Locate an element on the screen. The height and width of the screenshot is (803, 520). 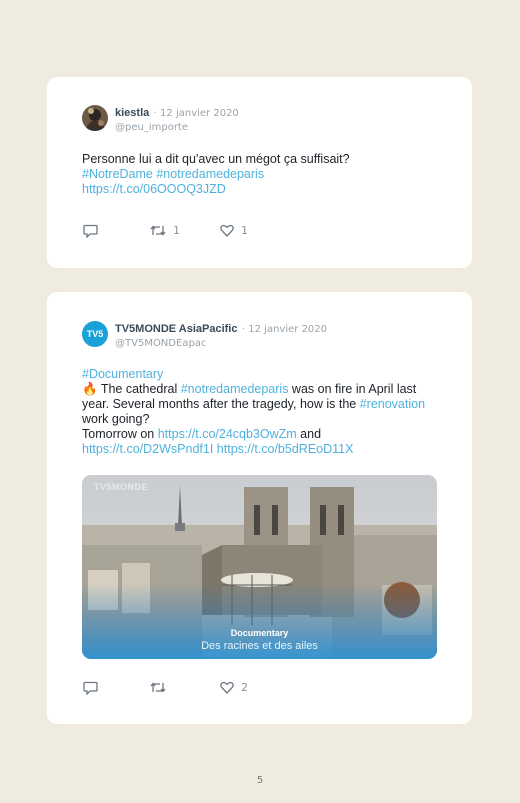
tweet-actions: 2 is located at coordinates (262, 689).